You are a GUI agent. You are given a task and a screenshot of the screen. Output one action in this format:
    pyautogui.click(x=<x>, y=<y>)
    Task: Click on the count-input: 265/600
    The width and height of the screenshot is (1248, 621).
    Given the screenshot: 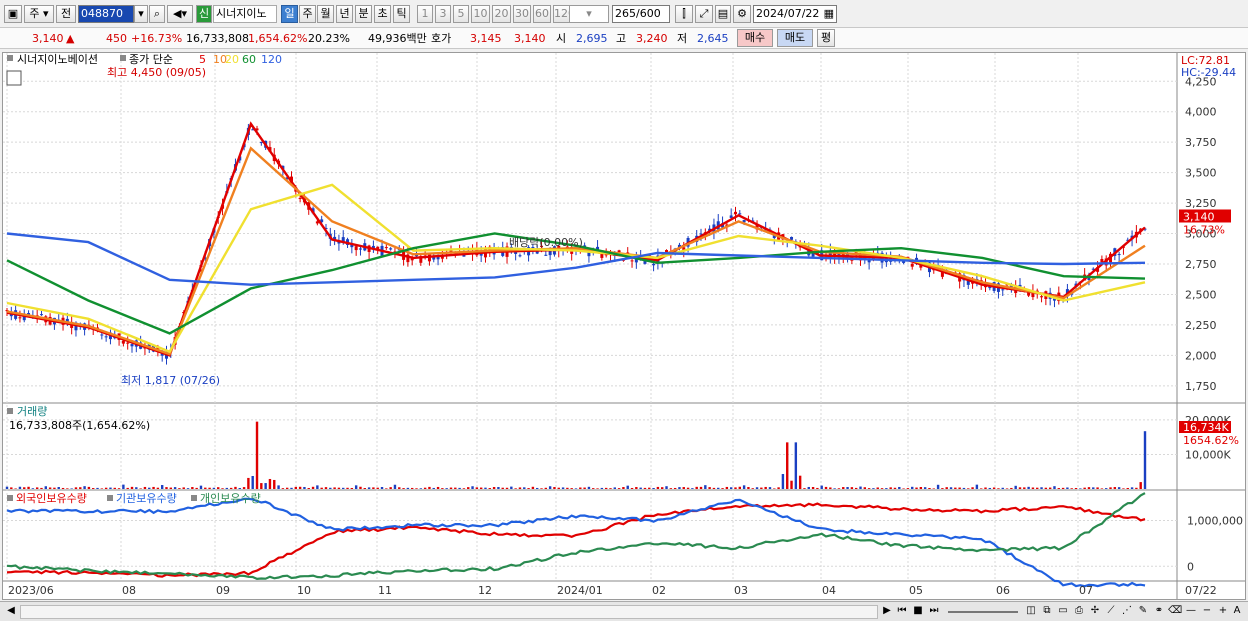 What is the action you would take?
    pyautogui.click(x=641, y=14)
    